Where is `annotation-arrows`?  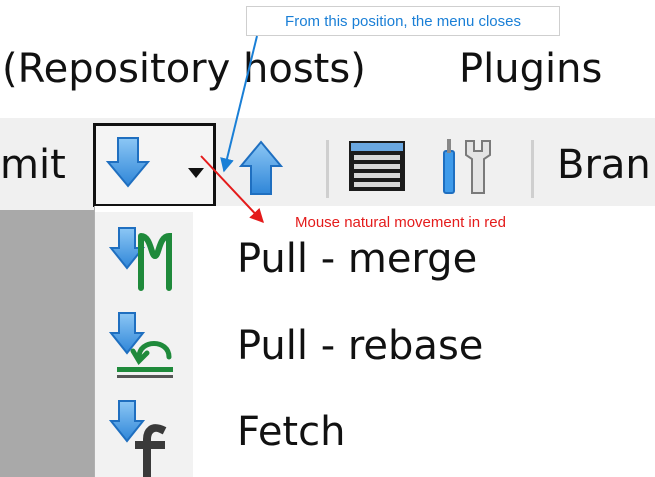
annotation-arrows is located at coordinates (232, 129).